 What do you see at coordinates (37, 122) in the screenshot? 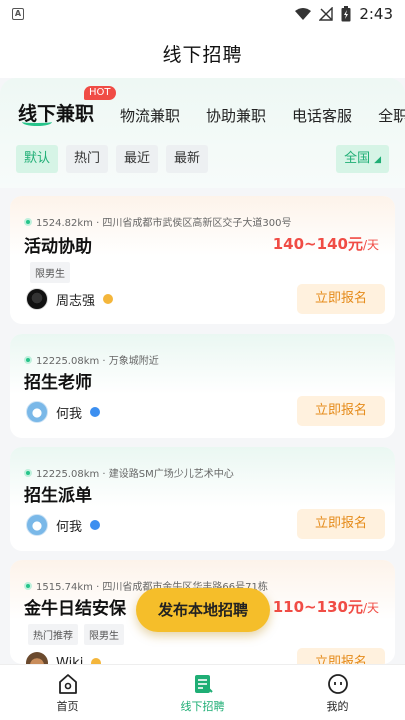
I see `active-tab-indicator` at bounding box center [37, 122].